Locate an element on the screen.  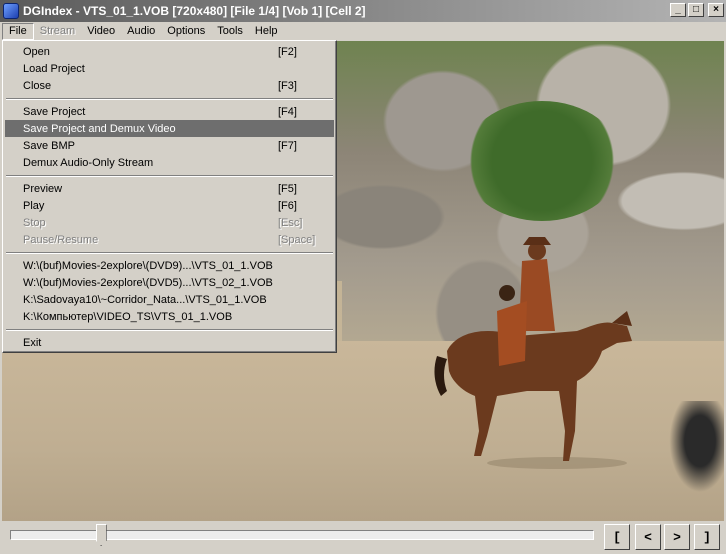
menu-item-preview: Preview [F5] is located at coordinates (169, 188).